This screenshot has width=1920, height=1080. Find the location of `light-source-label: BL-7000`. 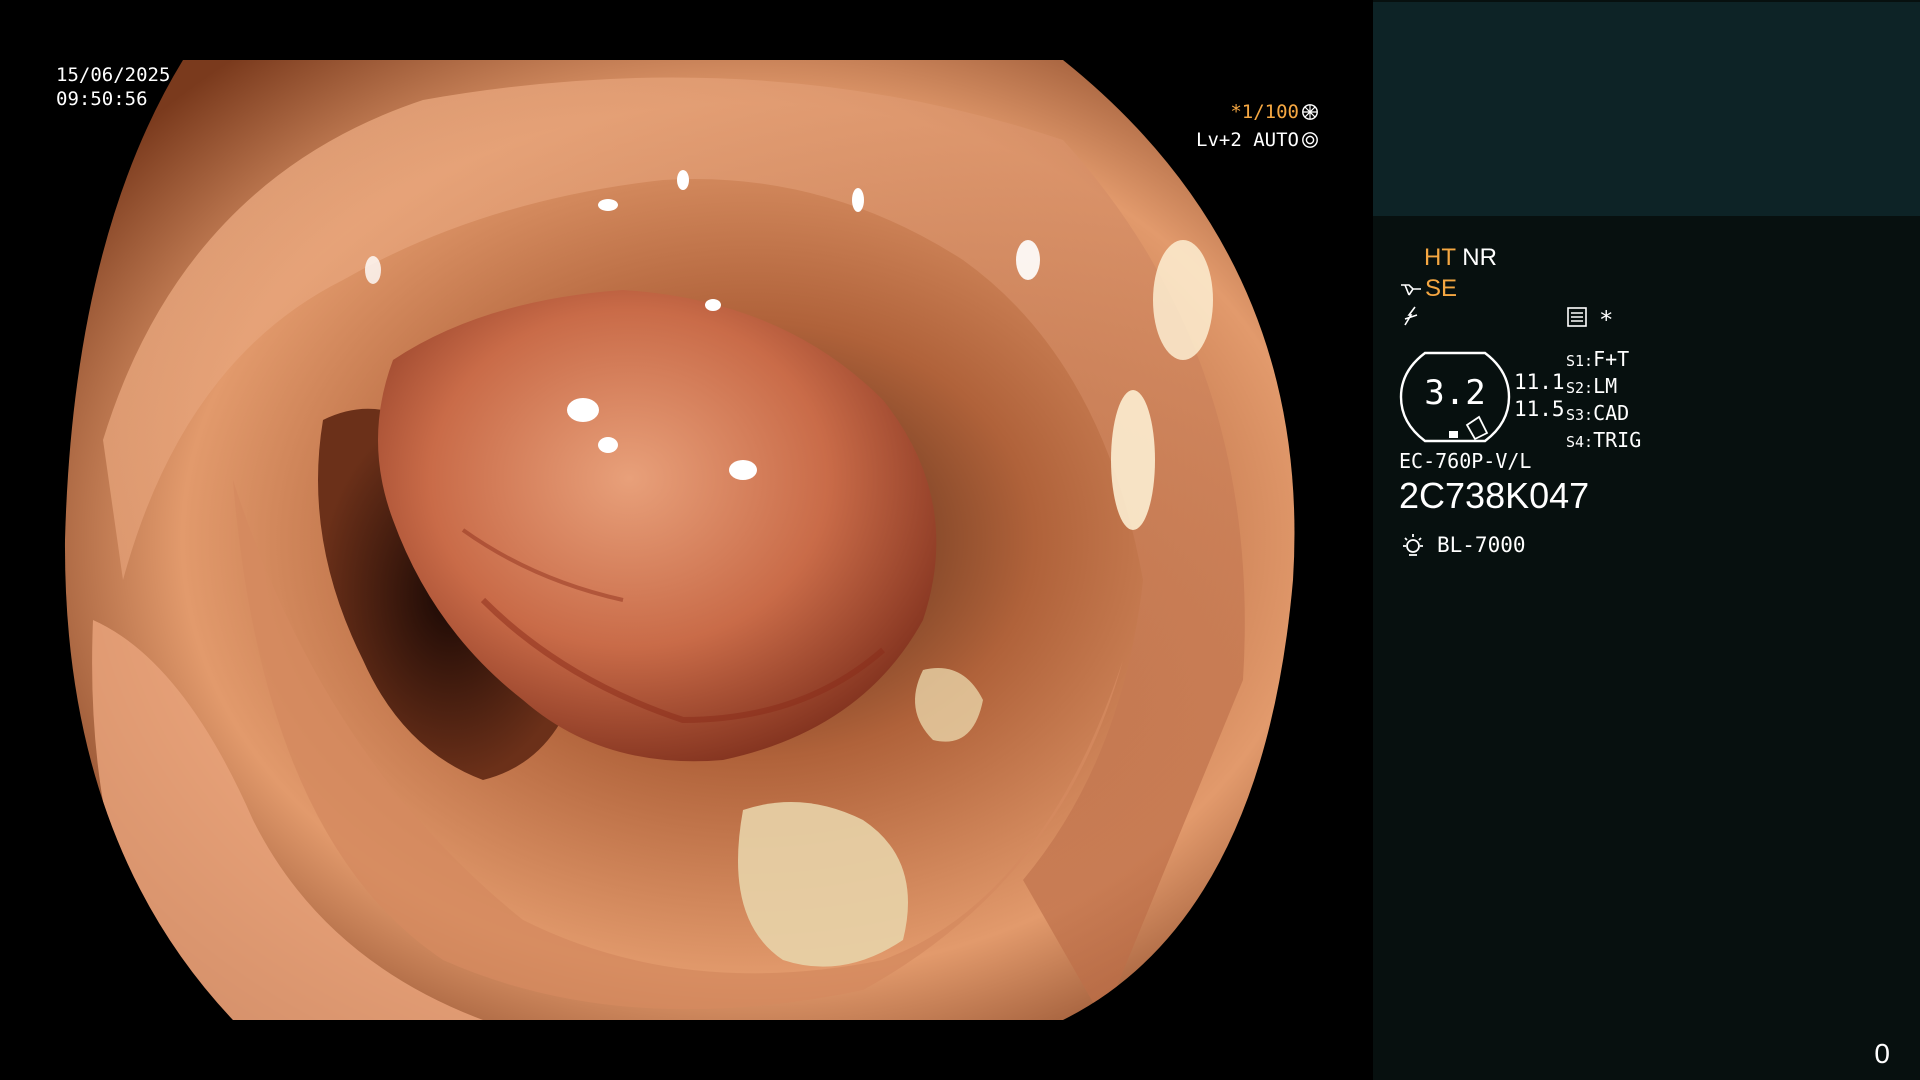

light-source-label: BL-7000 is located at coordinates (1481, 545).